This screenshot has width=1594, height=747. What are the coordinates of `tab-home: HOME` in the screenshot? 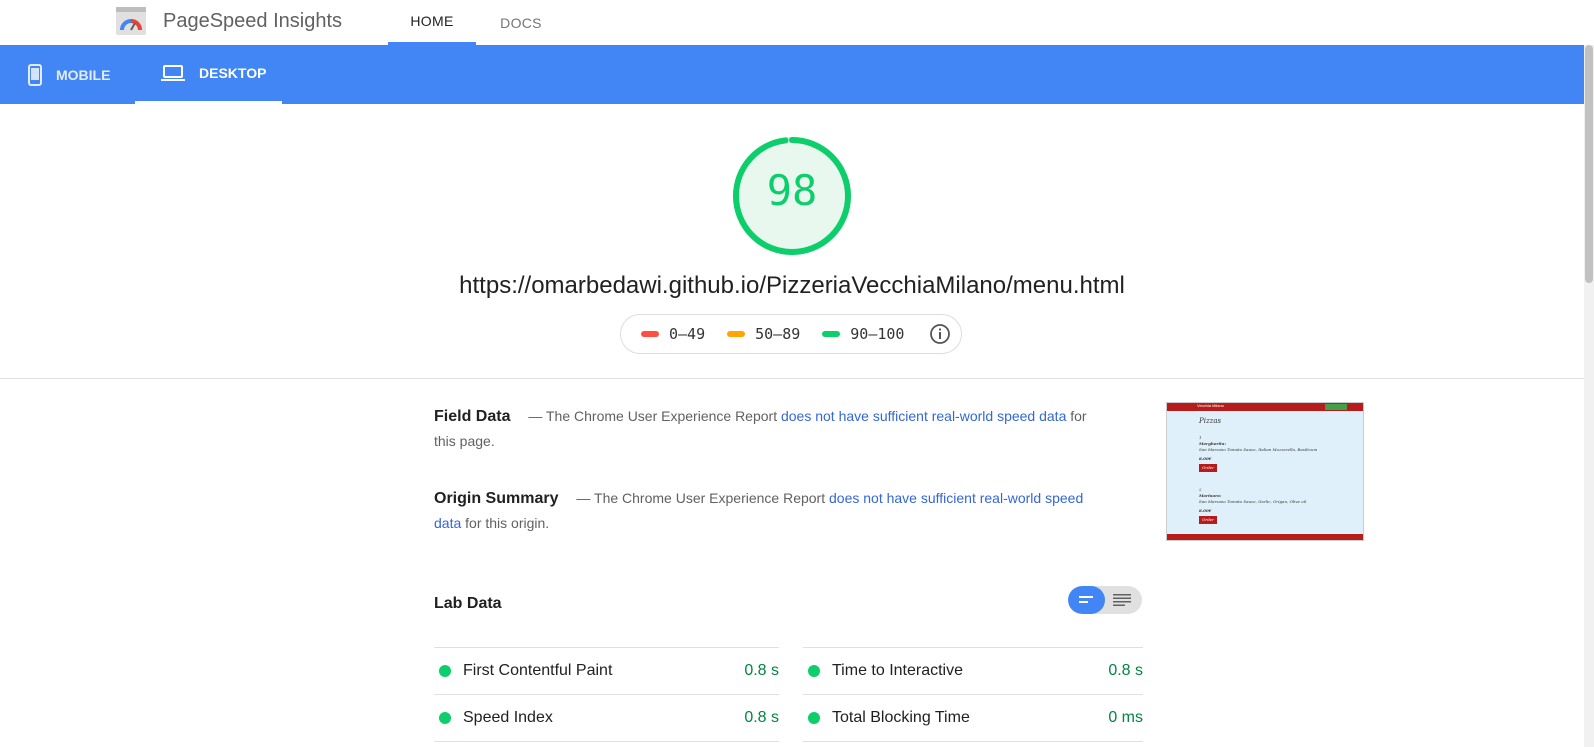 It's located at (432, 22).